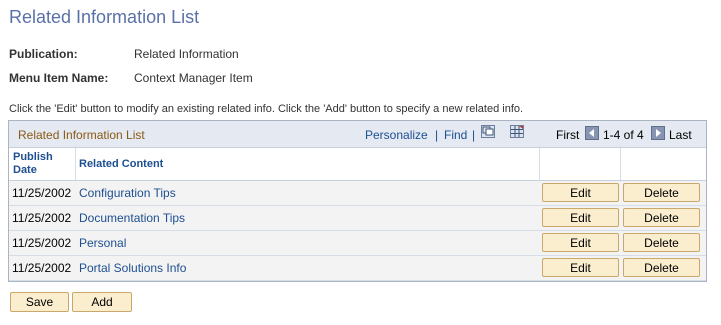 The image size is (721, 325). What do you see at coordinates (488, 131) in the screenshot?
I see `view-all-icon` at bounding box center [488, 131].